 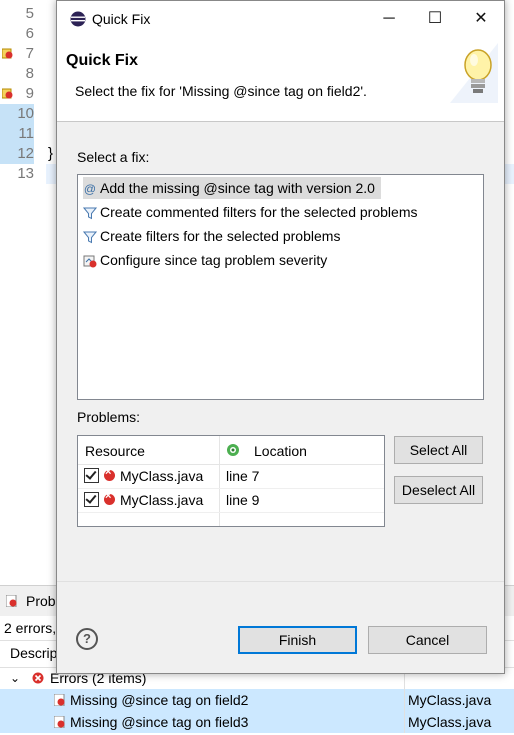 I want to click on problems-table-header: Resource Location, so click(x=231, y=450).